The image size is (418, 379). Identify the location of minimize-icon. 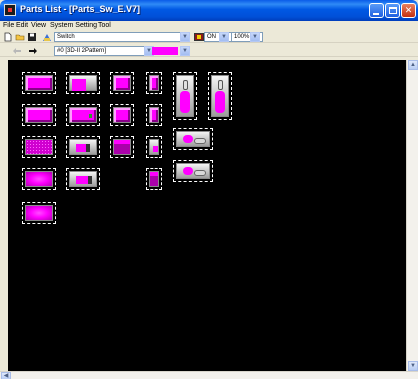
(376, 14).